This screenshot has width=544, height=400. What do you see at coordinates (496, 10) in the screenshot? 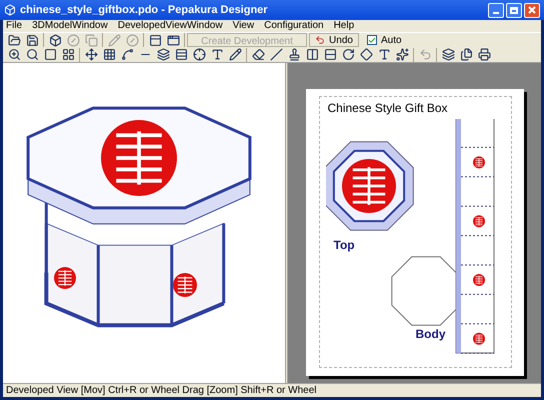
I see `minimize-button` at bounding box center [496, 10].